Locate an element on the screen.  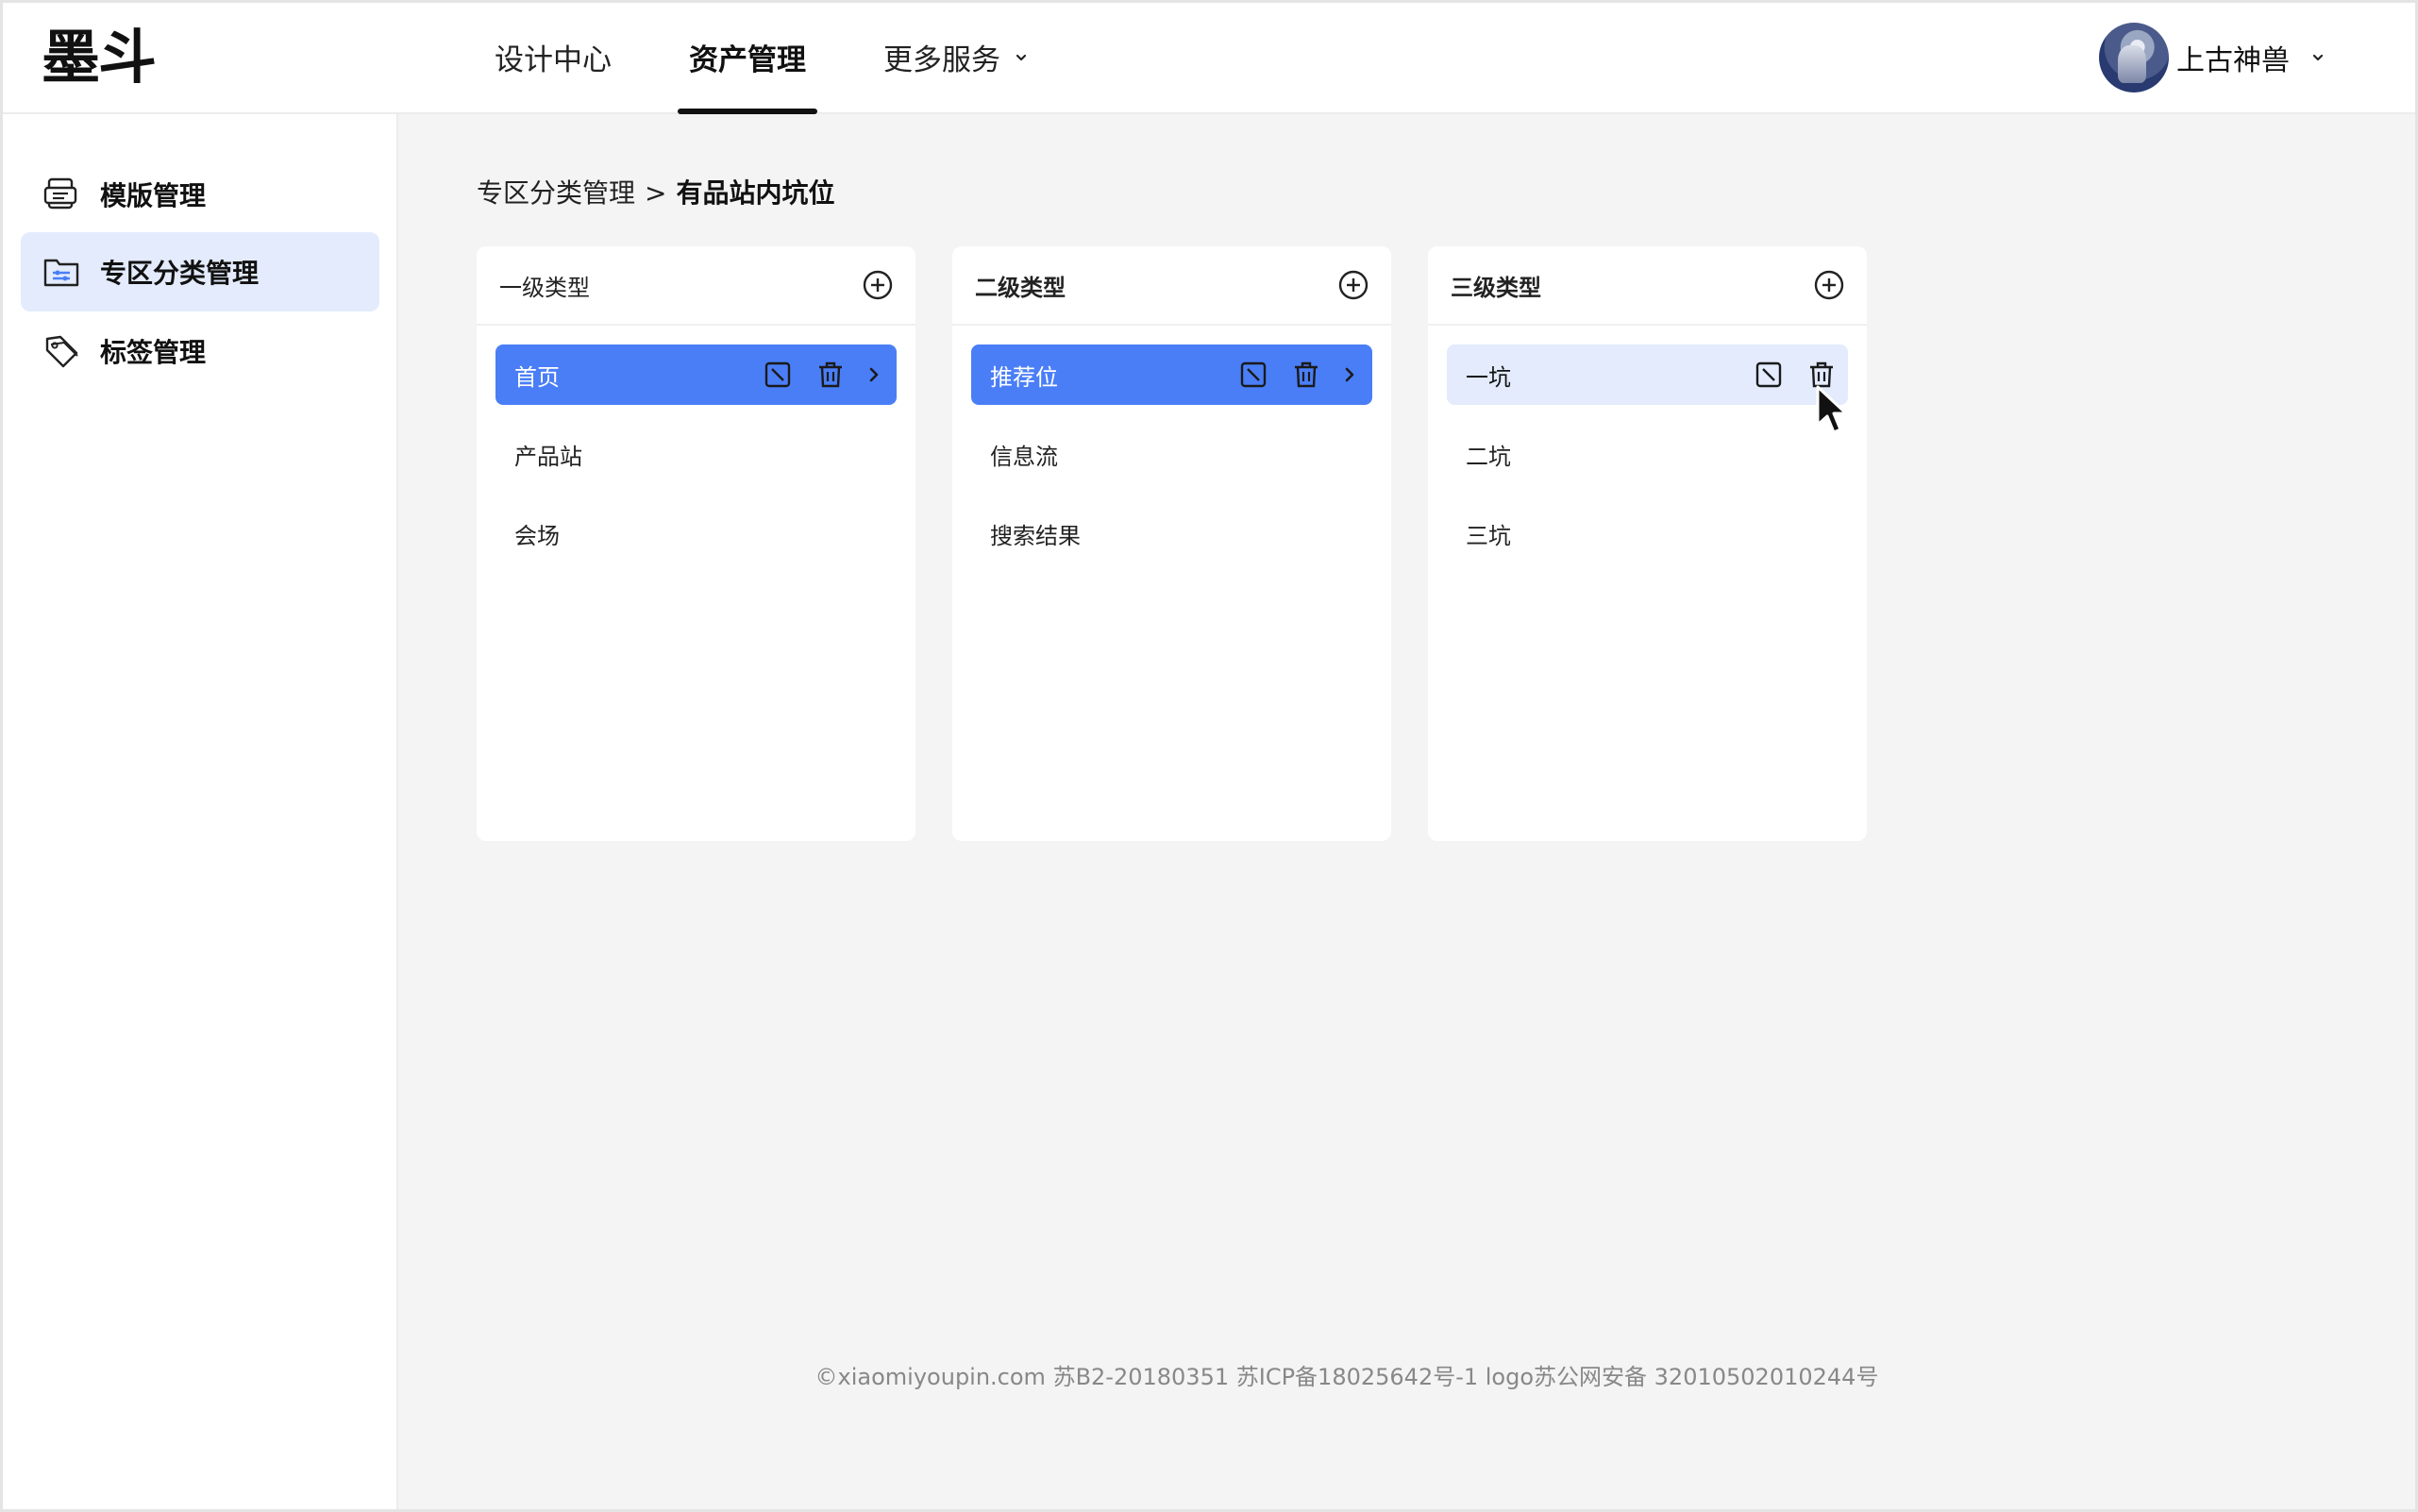
nav-more-services: 更多服务 is located at coordinates (956, 57).